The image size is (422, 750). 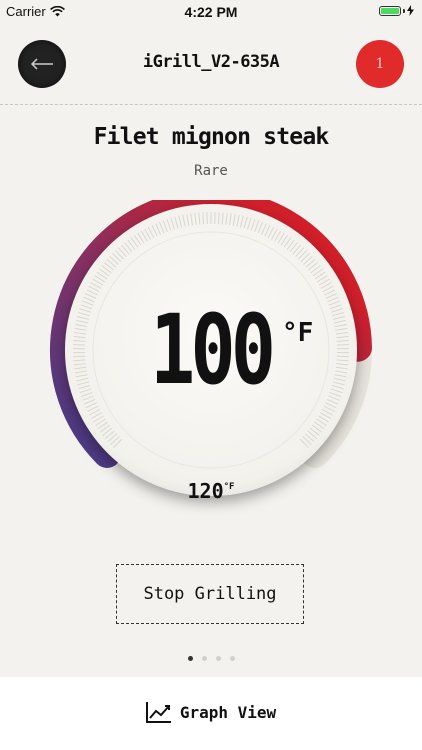 I want to click on graph-view-label: Graph View, so click(x=228, y=712).